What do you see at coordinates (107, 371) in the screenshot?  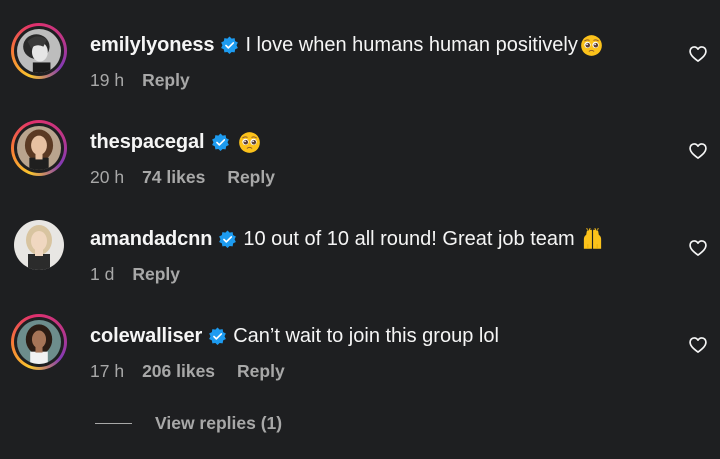 I see `comment-timestamp: 17 h` at bounding box center [107, 371].